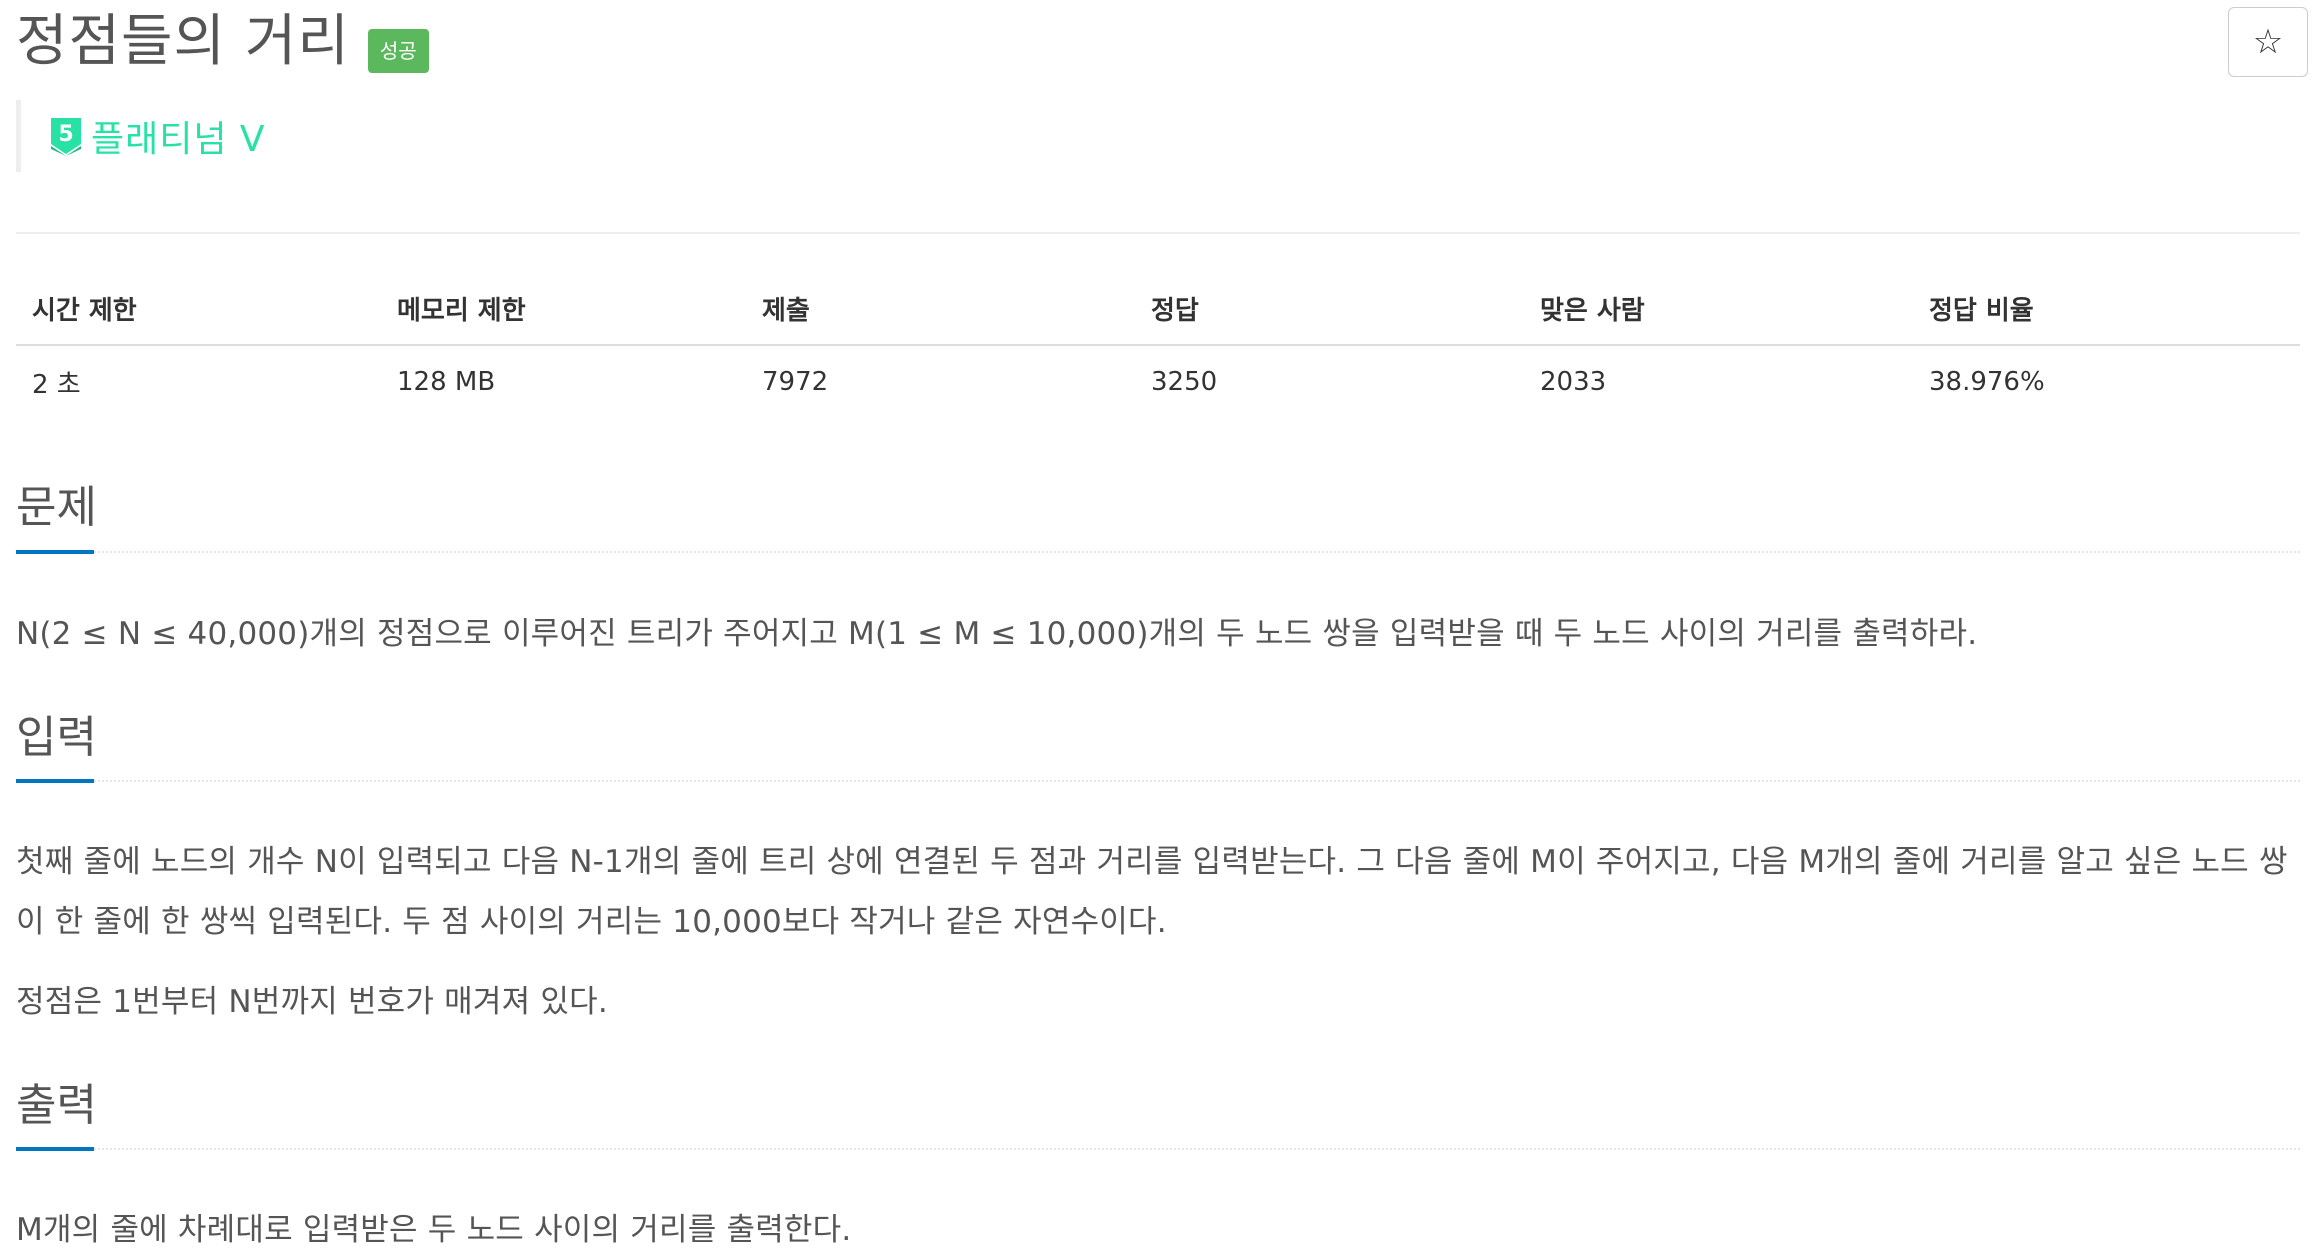  I want to click on section-title-problem: 문제, so click(56, 507).